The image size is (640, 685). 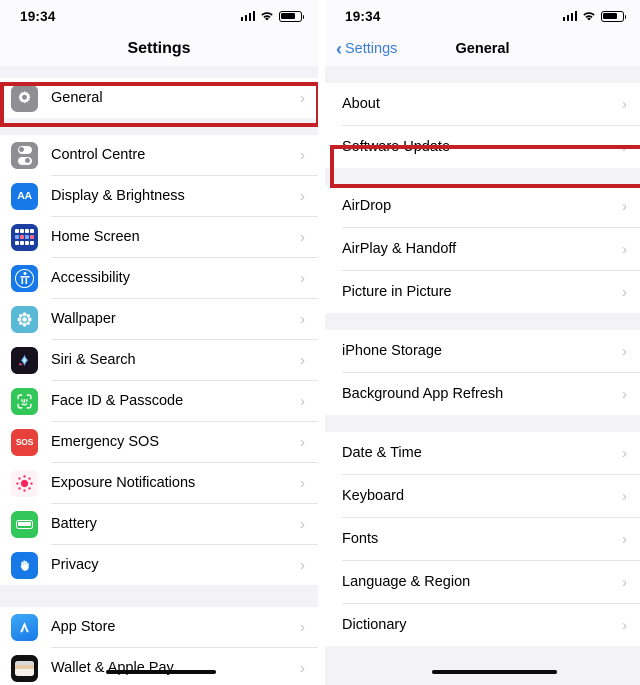 What do you see at coordinates (373, 496) in the screenshot?
I see `list-item-label: Keyboard` at bounding box center [373, 496].